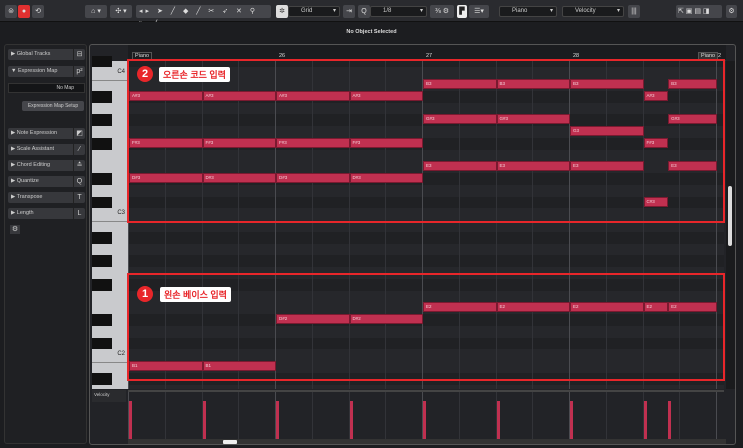  What do you see at coordinates (53, 106) in the screenshot?
I see `expression-map-setup-button: Expression Map Setup` at bounding box center [53, 106].